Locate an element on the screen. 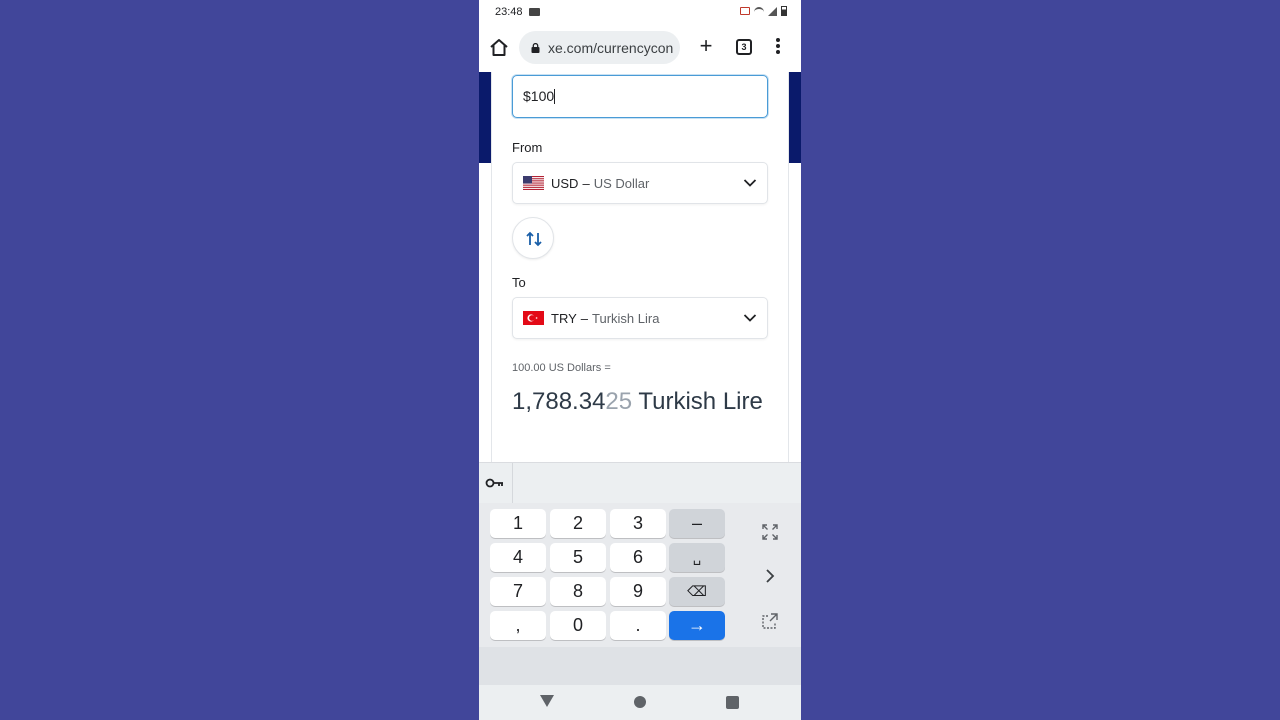  camera-icon is located at coordinates (534, 12).